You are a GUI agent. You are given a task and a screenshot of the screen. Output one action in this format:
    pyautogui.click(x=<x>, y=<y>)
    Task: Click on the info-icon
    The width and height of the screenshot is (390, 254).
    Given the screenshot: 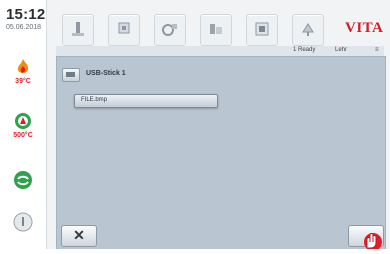 What is the action you would take?
    pyautogui.click(x=23, y=222)
    